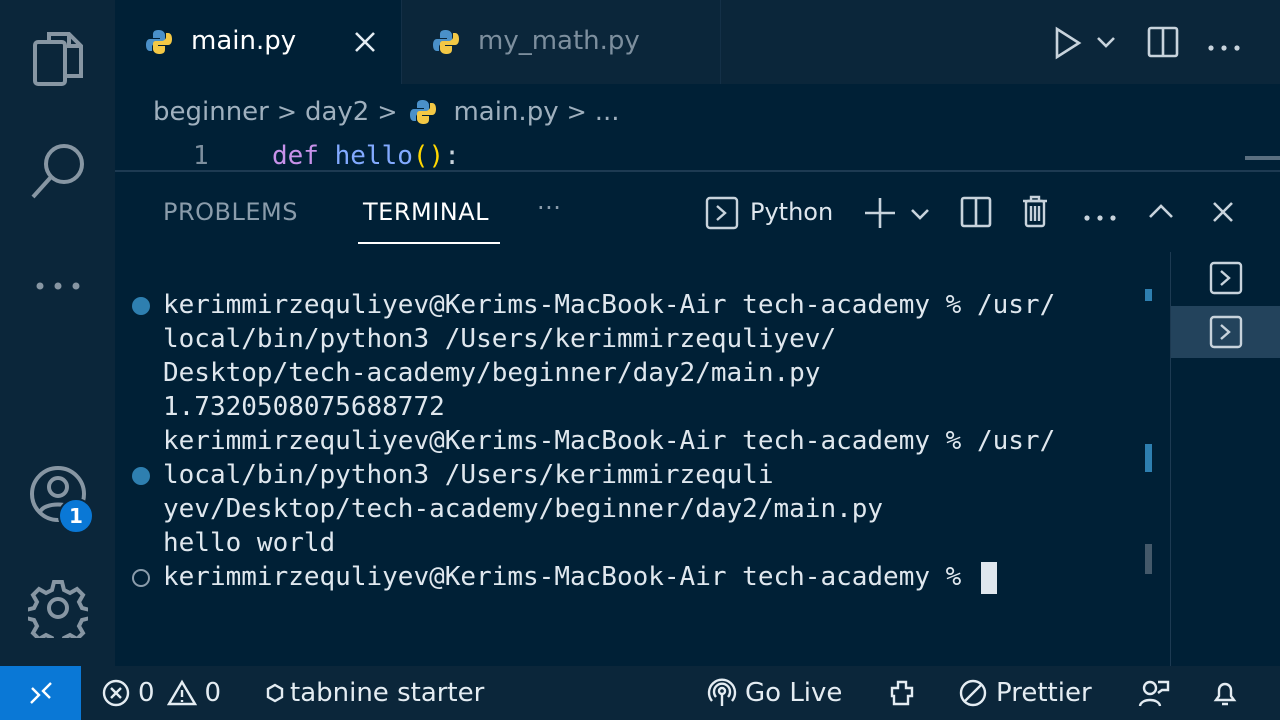  I want to click on terminal-line: local/bin/python3 /Users/kerimmirzequli, so click(468, 475).